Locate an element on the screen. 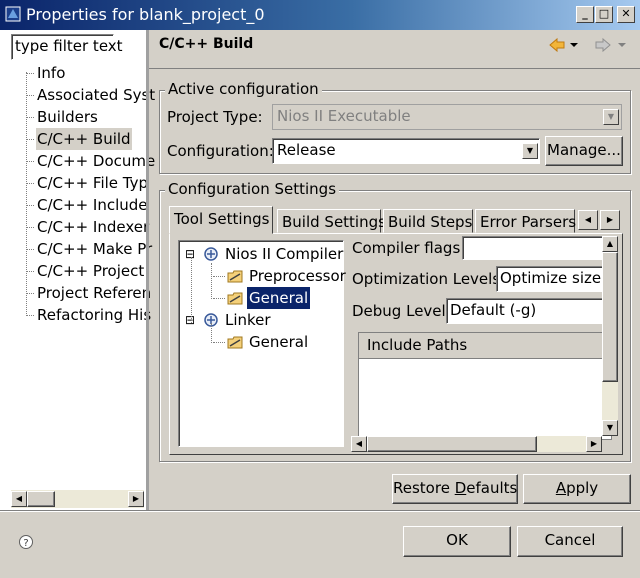  include-paths-list: Include Paths is located at coordinates (485, 386).